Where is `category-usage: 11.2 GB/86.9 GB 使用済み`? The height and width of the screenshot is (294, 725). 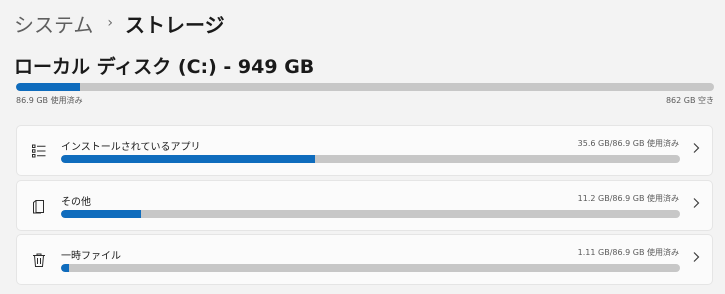 category-usage: 11.2 GB/86.9 GB 使用済み is located at coordinates (628, 198).